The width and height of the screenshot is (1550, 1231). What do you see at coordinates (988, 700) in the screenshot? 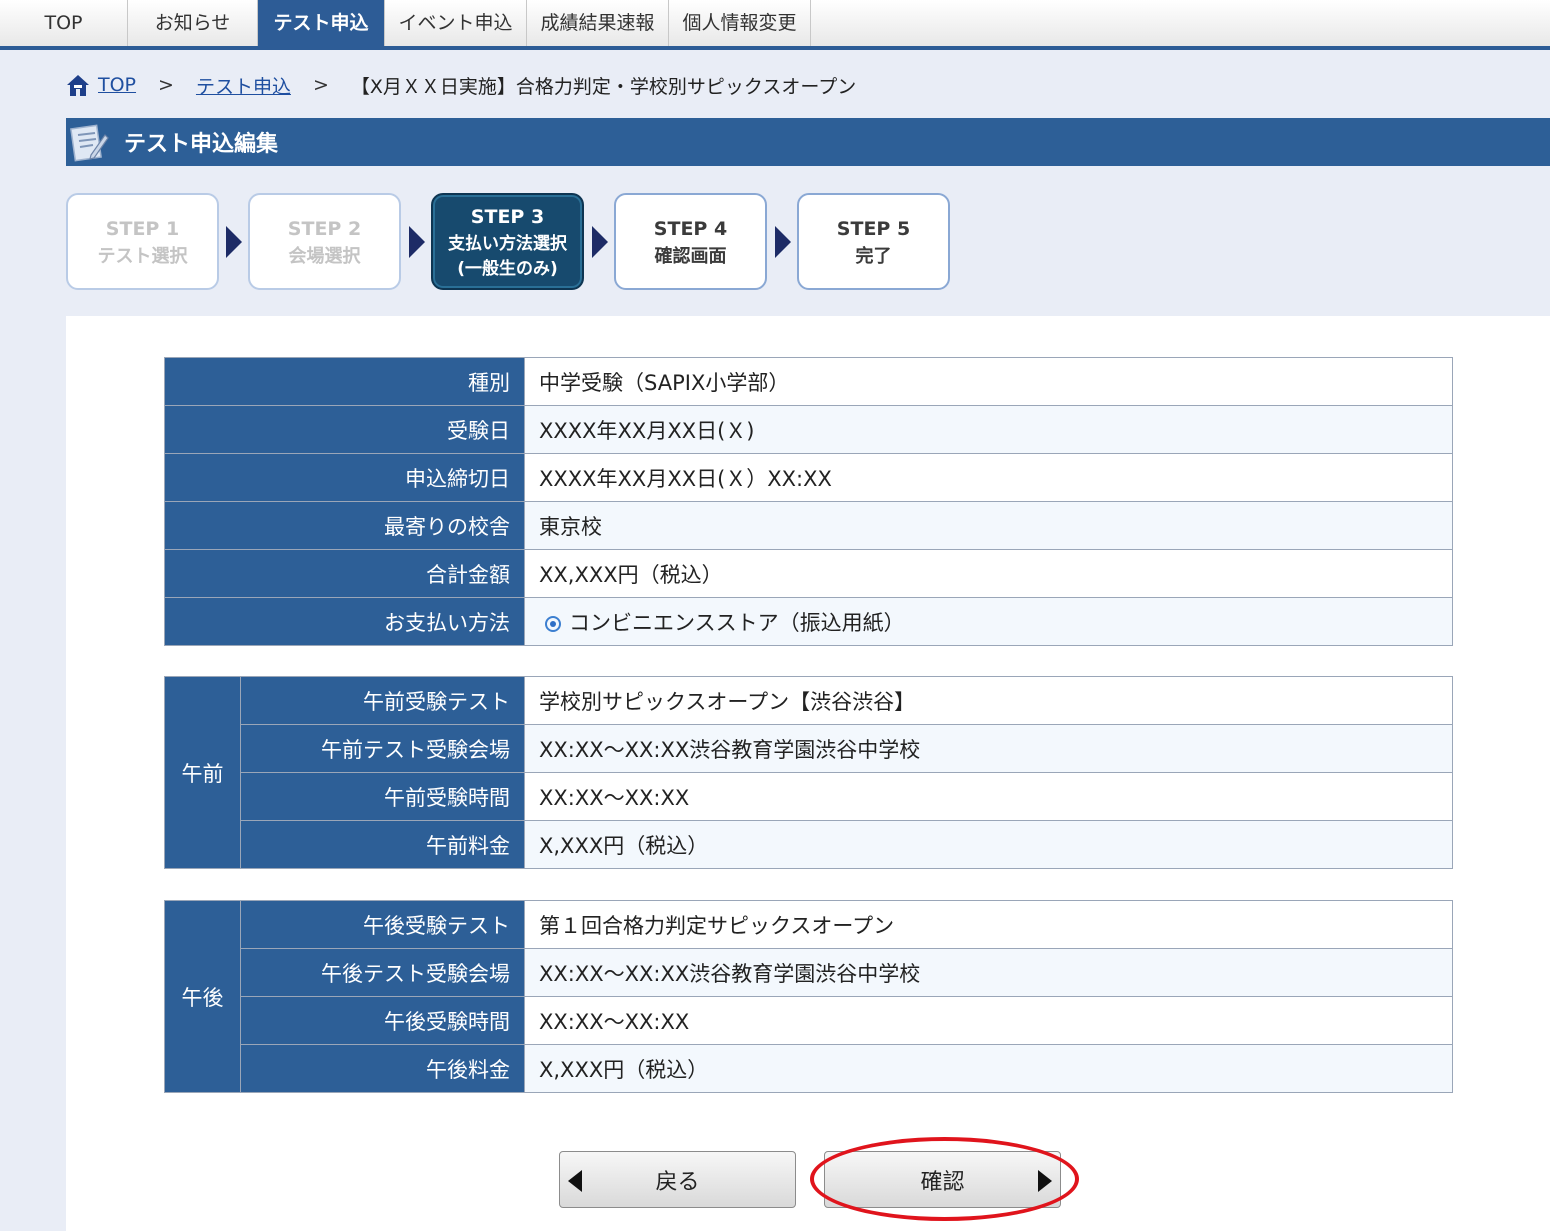
I see `row-value: 学校別サピックスオープン【渋谷渋谷】` at bounding box center [988, 700].